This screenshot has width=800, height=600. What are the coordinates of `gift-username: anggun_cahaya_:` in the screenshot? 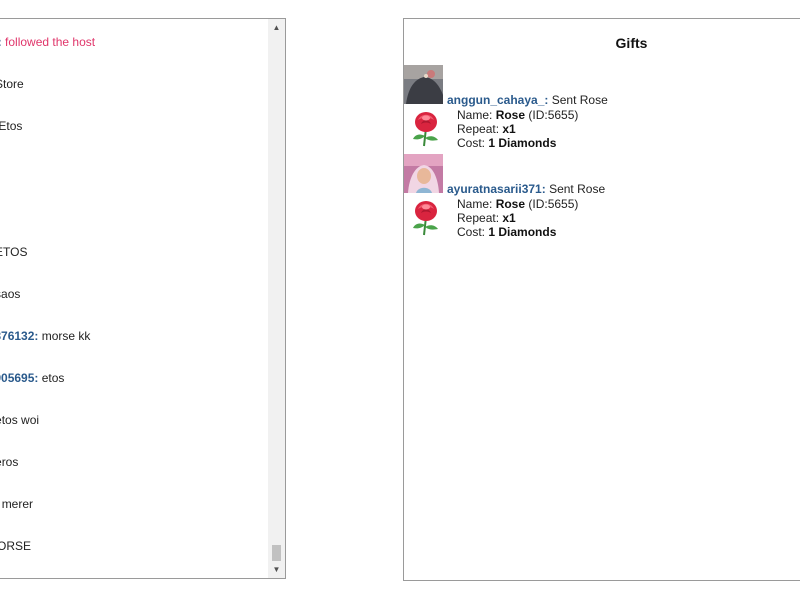 It's located at (497, 100).